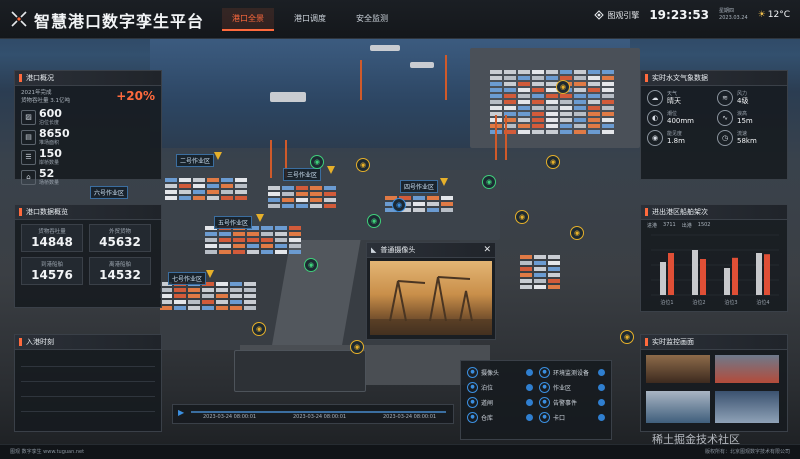 The image size is (800, 459). What do you see at coordinates (374, 250) in the screenshot?
I see `camera-icon: ◣` at bounding box center [374, 250].